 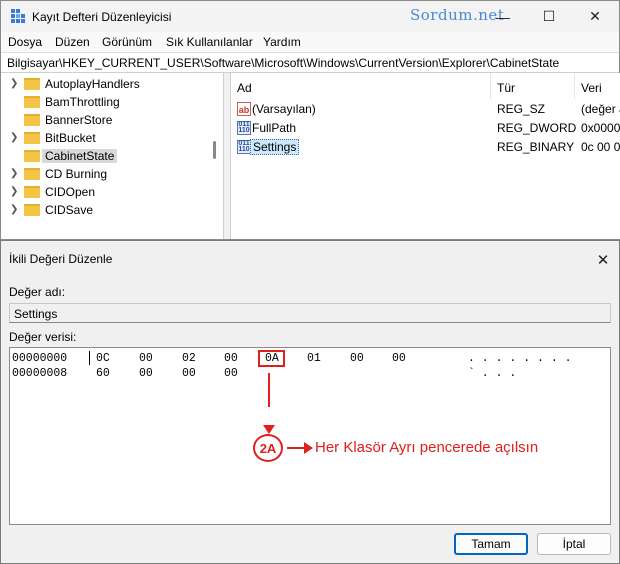 I want to click on tree-item-label: BannerStore, so click(x=79, y=120).